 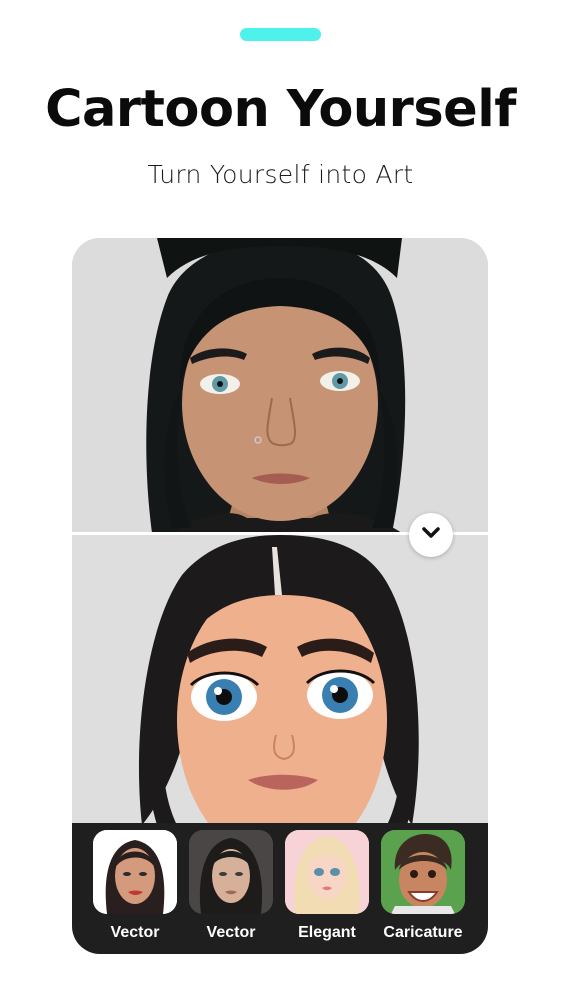 What do you see at coordinates (280, 34) in the screenshot?
I see `page-indicator` at bounding box center [280, 34].